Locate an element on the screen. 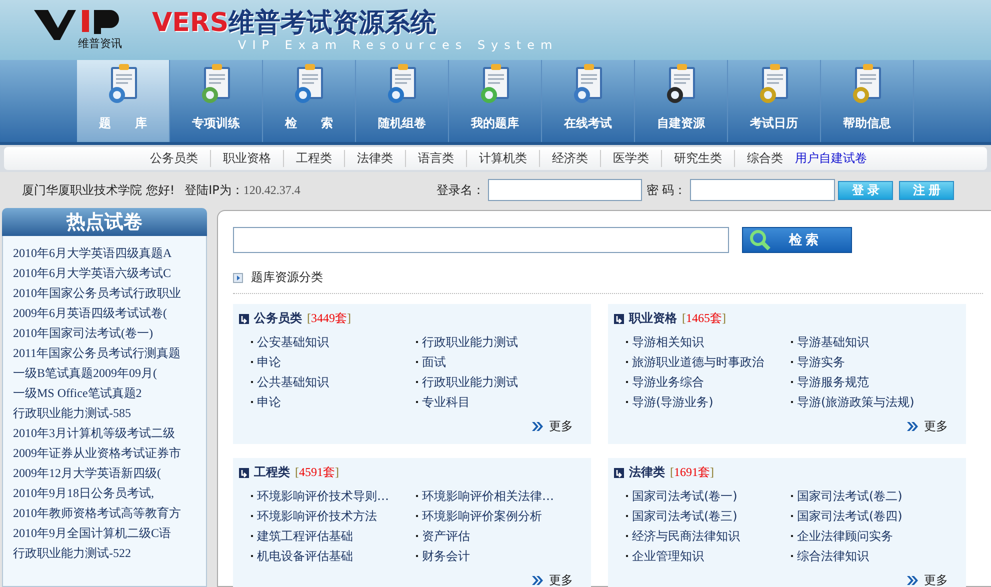 The width and height of the screenshot is (991, 587). paper-link: 2009年证券从业资格考试证券市 is located at coordinates (109, 453).